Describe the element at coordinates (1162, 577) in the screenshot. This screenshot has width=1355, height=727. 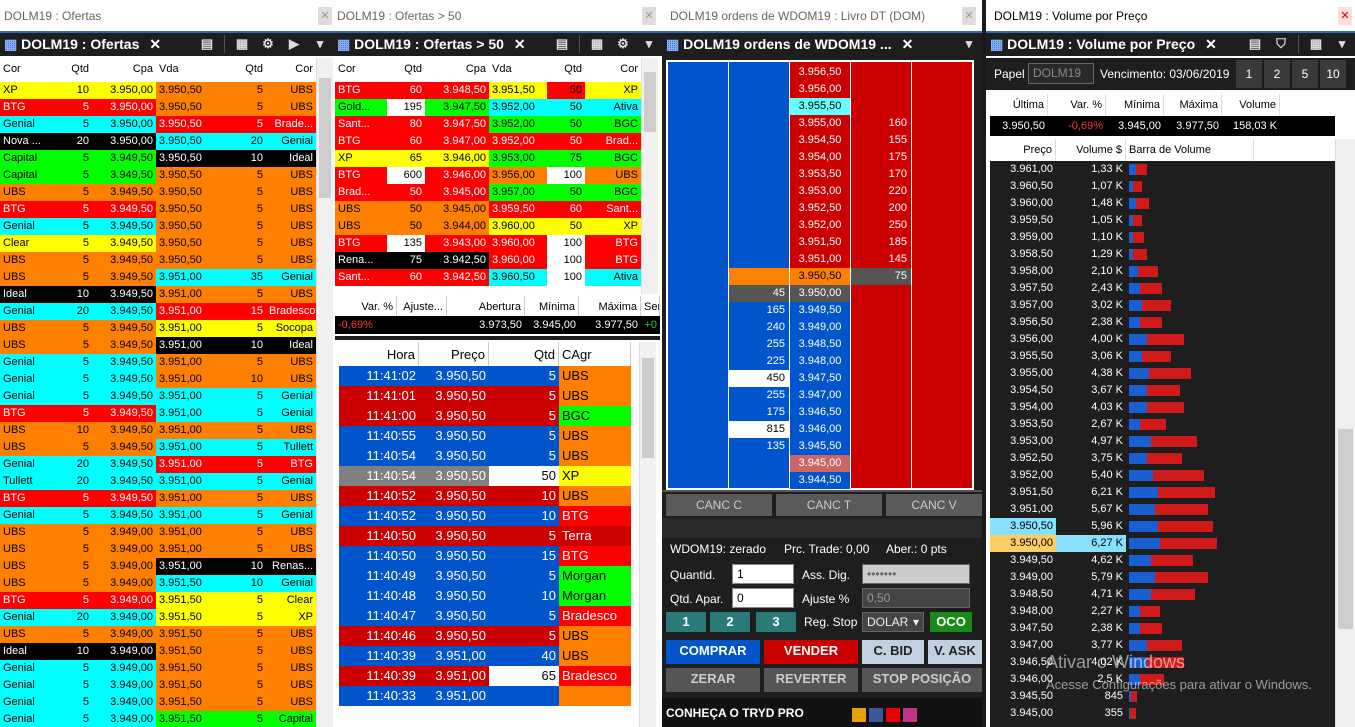
I see `volume-row: 3.949,00 5,79 K` at that location.